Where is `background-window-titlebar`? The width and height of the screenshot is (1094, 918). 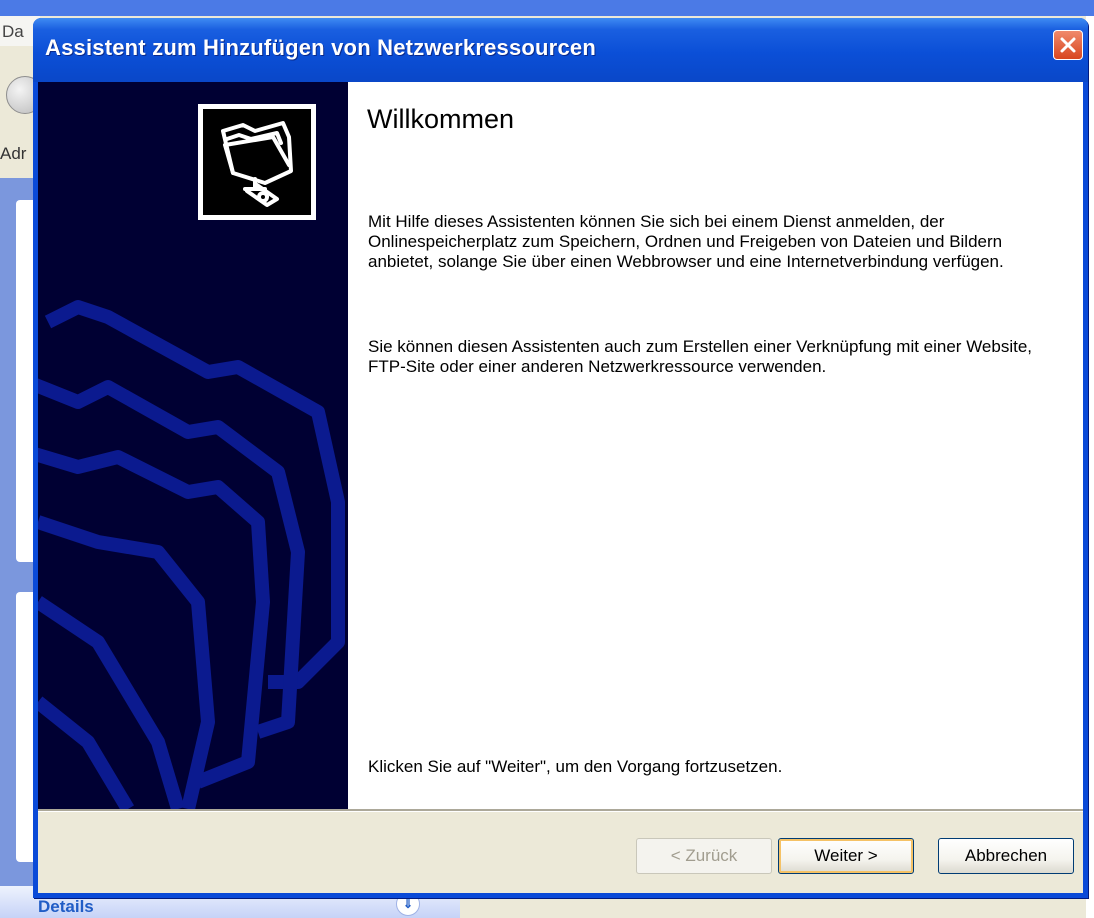
background-window-titlebar is located at coordinates (547, 8).